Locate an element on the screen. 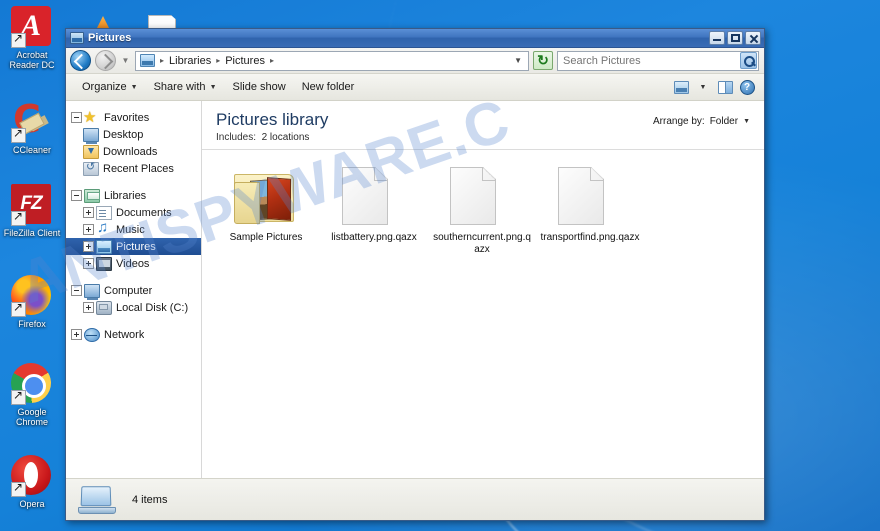  desktop-icon-opera: Opera is located at coordinates (32, 482).